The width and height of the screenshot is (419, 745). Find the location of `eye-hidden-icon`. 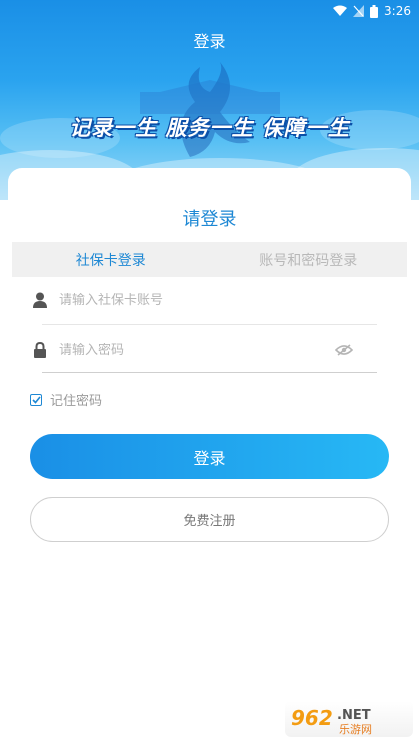

eye-hidden-icon is located at coordinates (344, 350).